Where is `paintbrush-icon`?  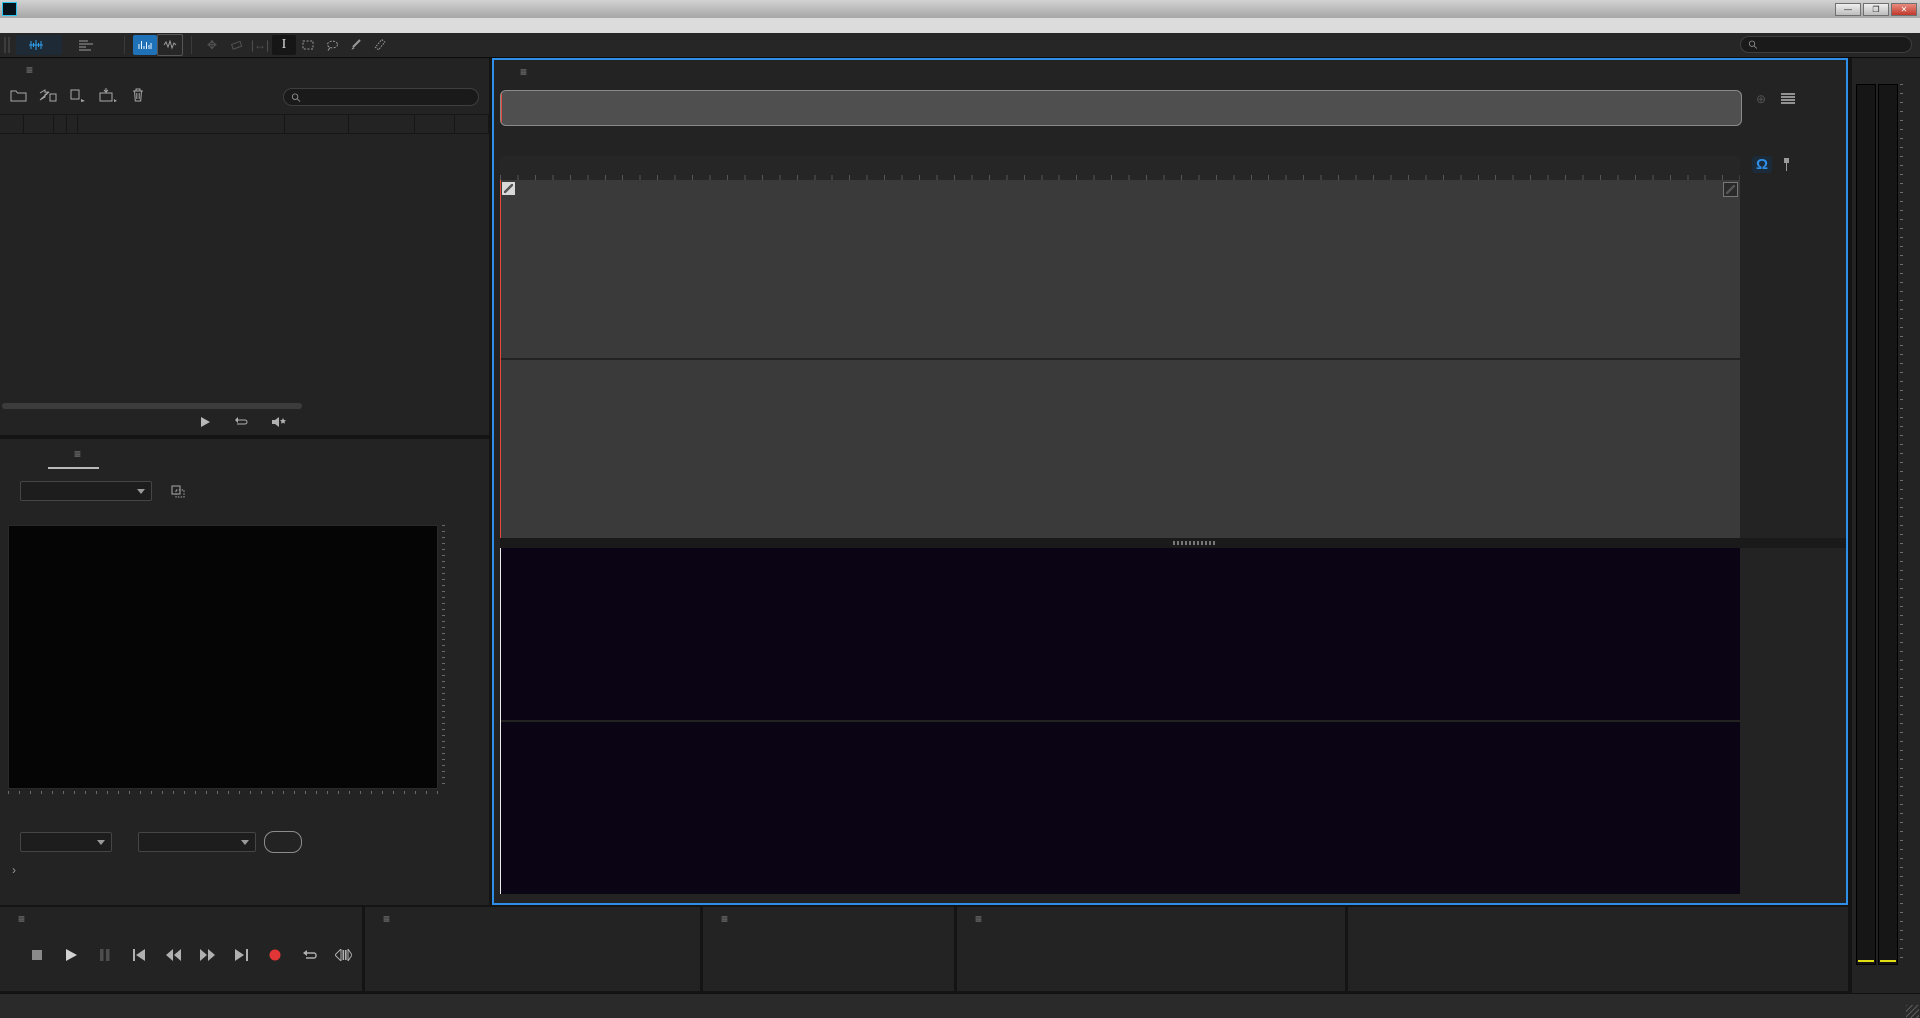 paintbrush-icon is located at coordinates (356, 44).